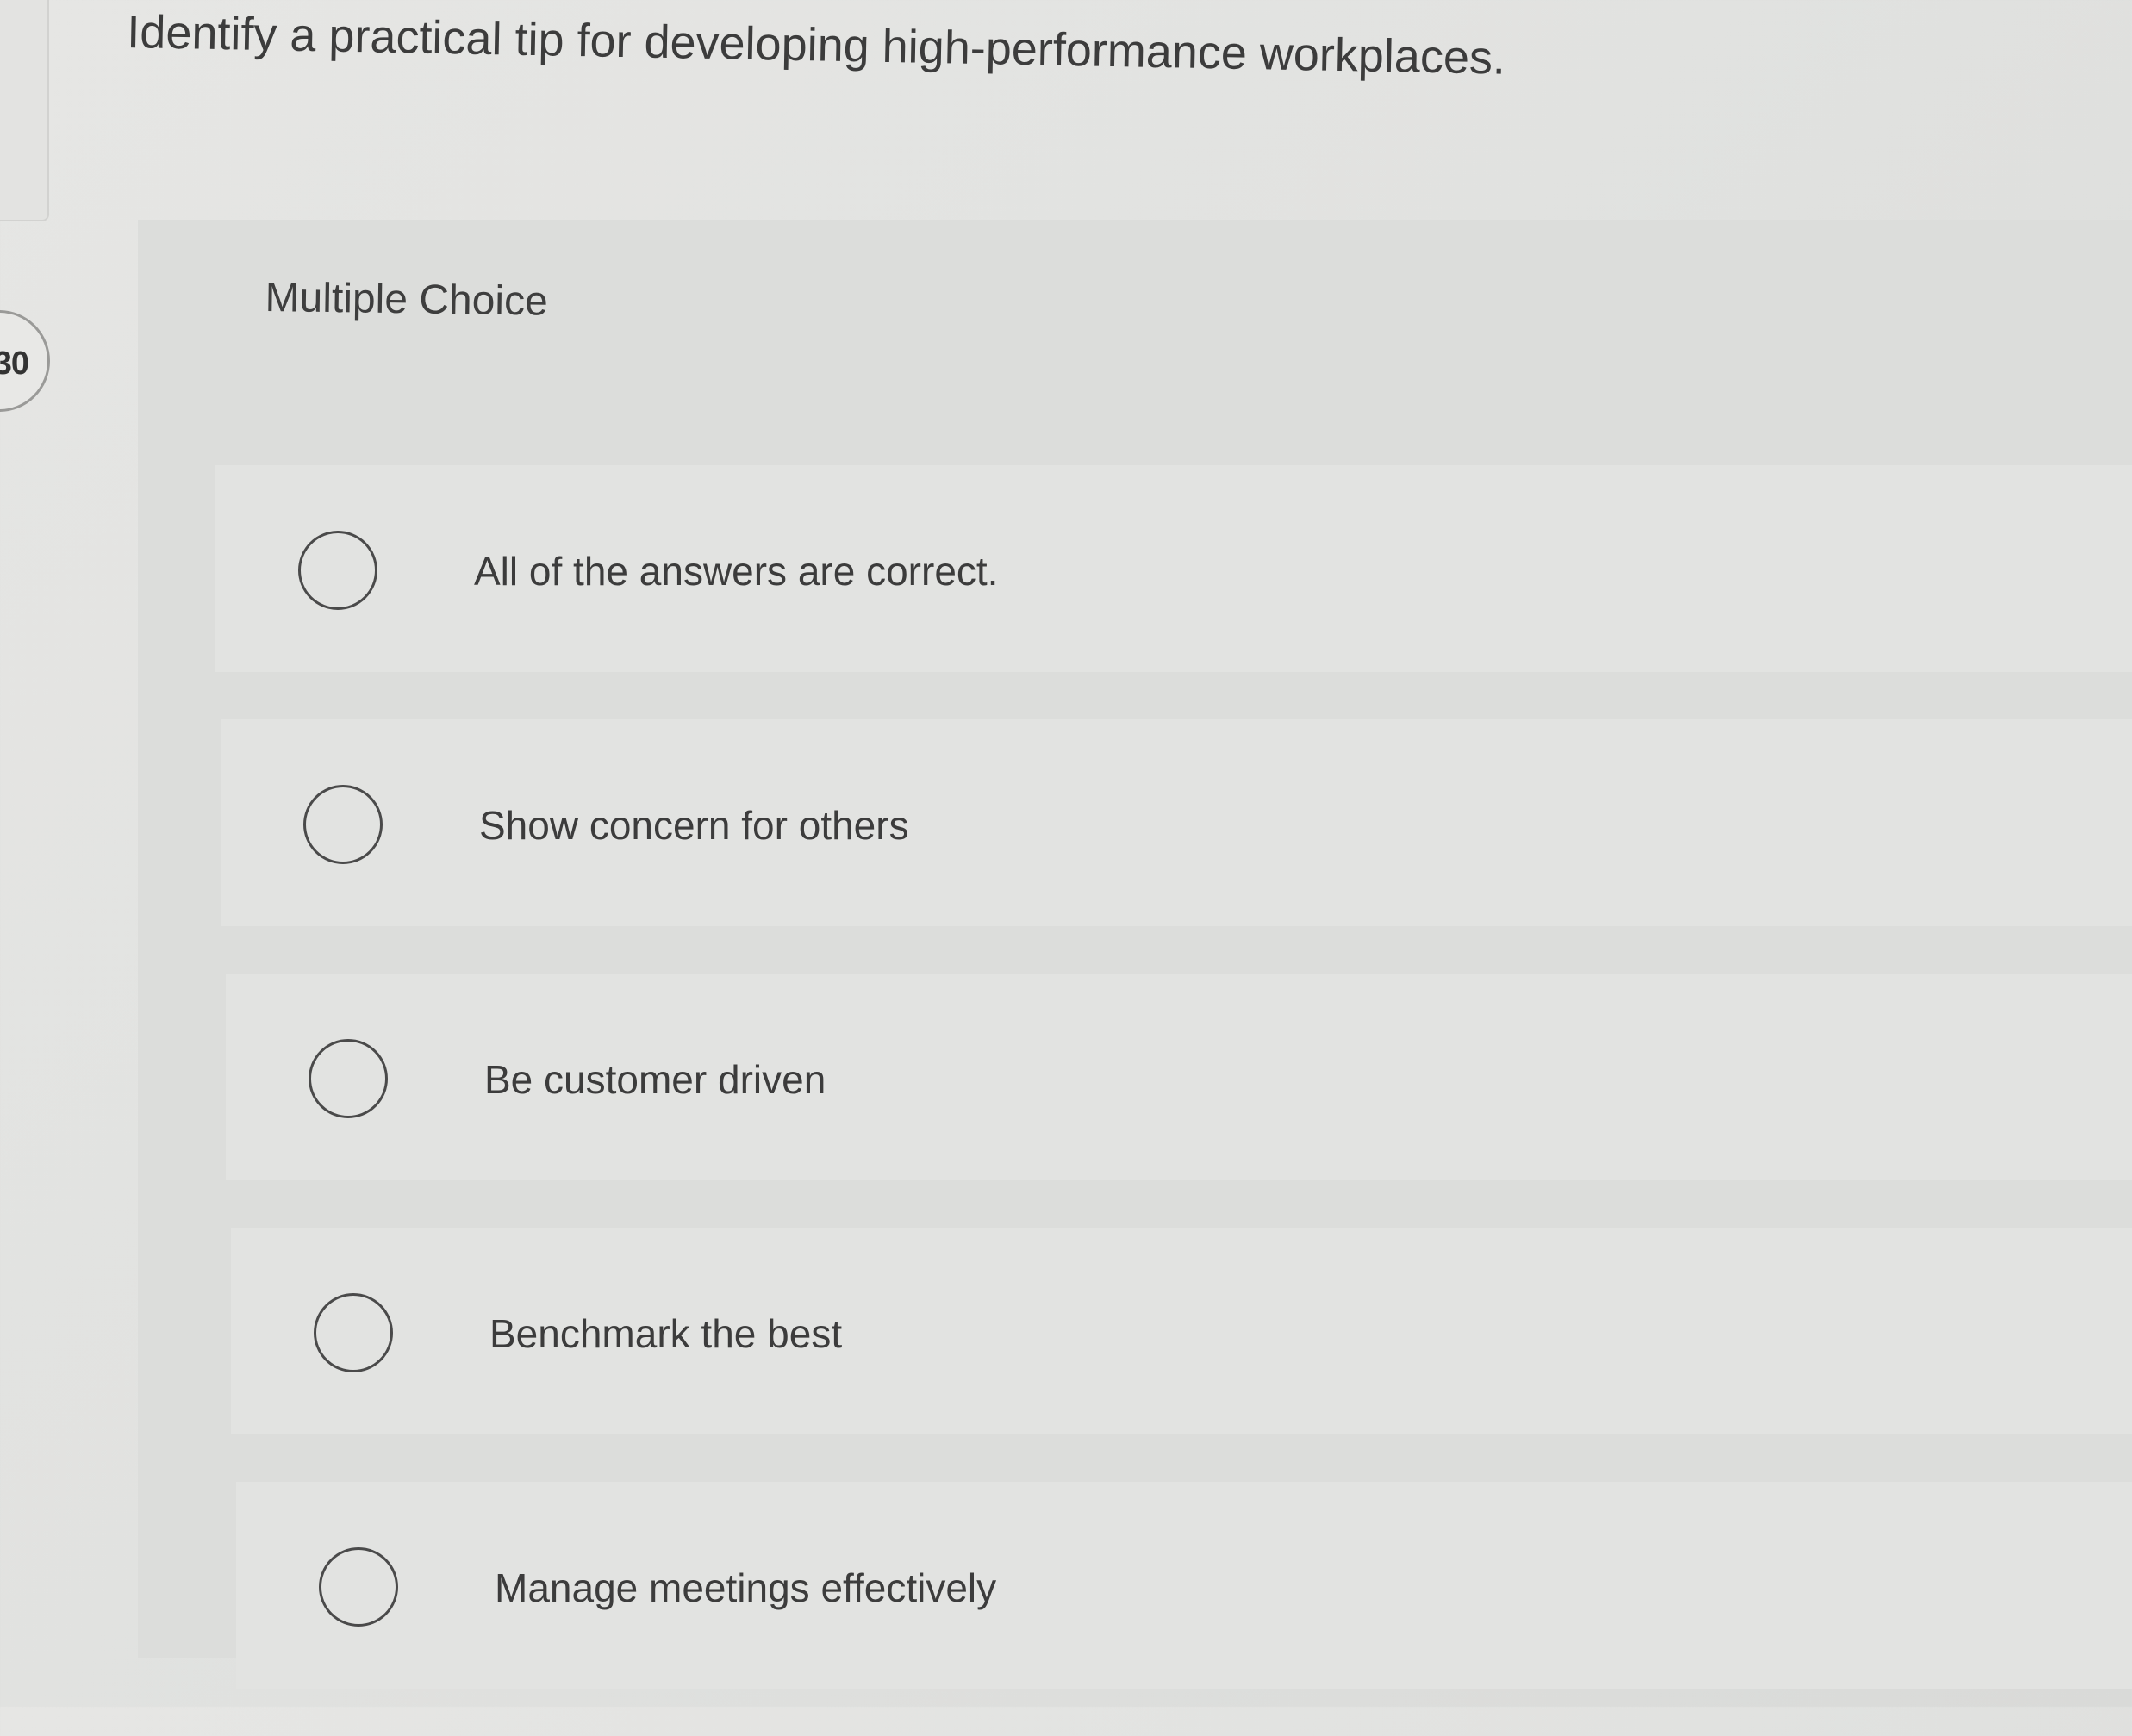  I want to click on choice-option-all-correct: All of the answers are correct., so click(1173, 568).